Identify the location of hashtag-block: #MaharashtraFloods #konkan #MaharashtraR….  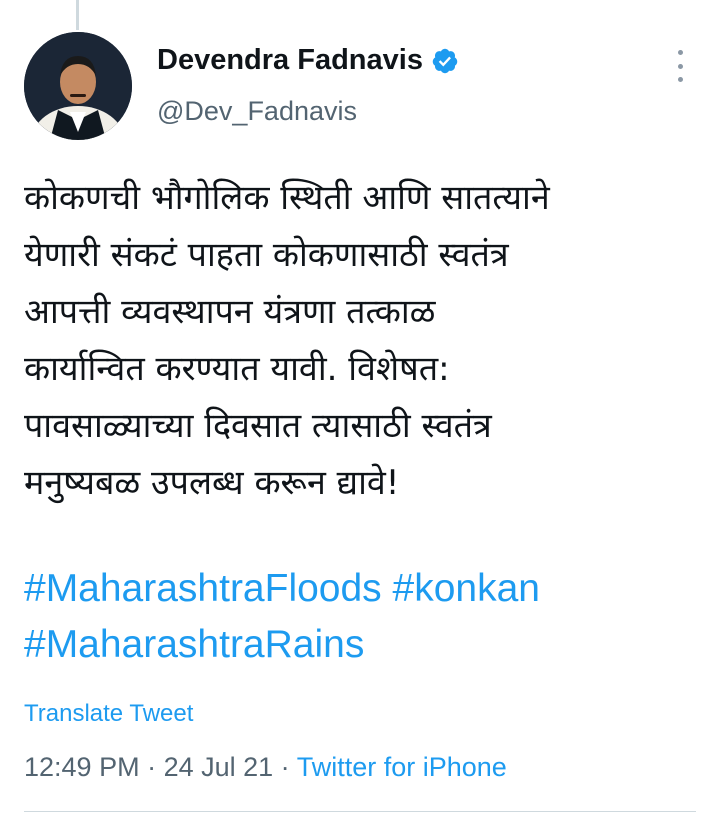
(364, 617).